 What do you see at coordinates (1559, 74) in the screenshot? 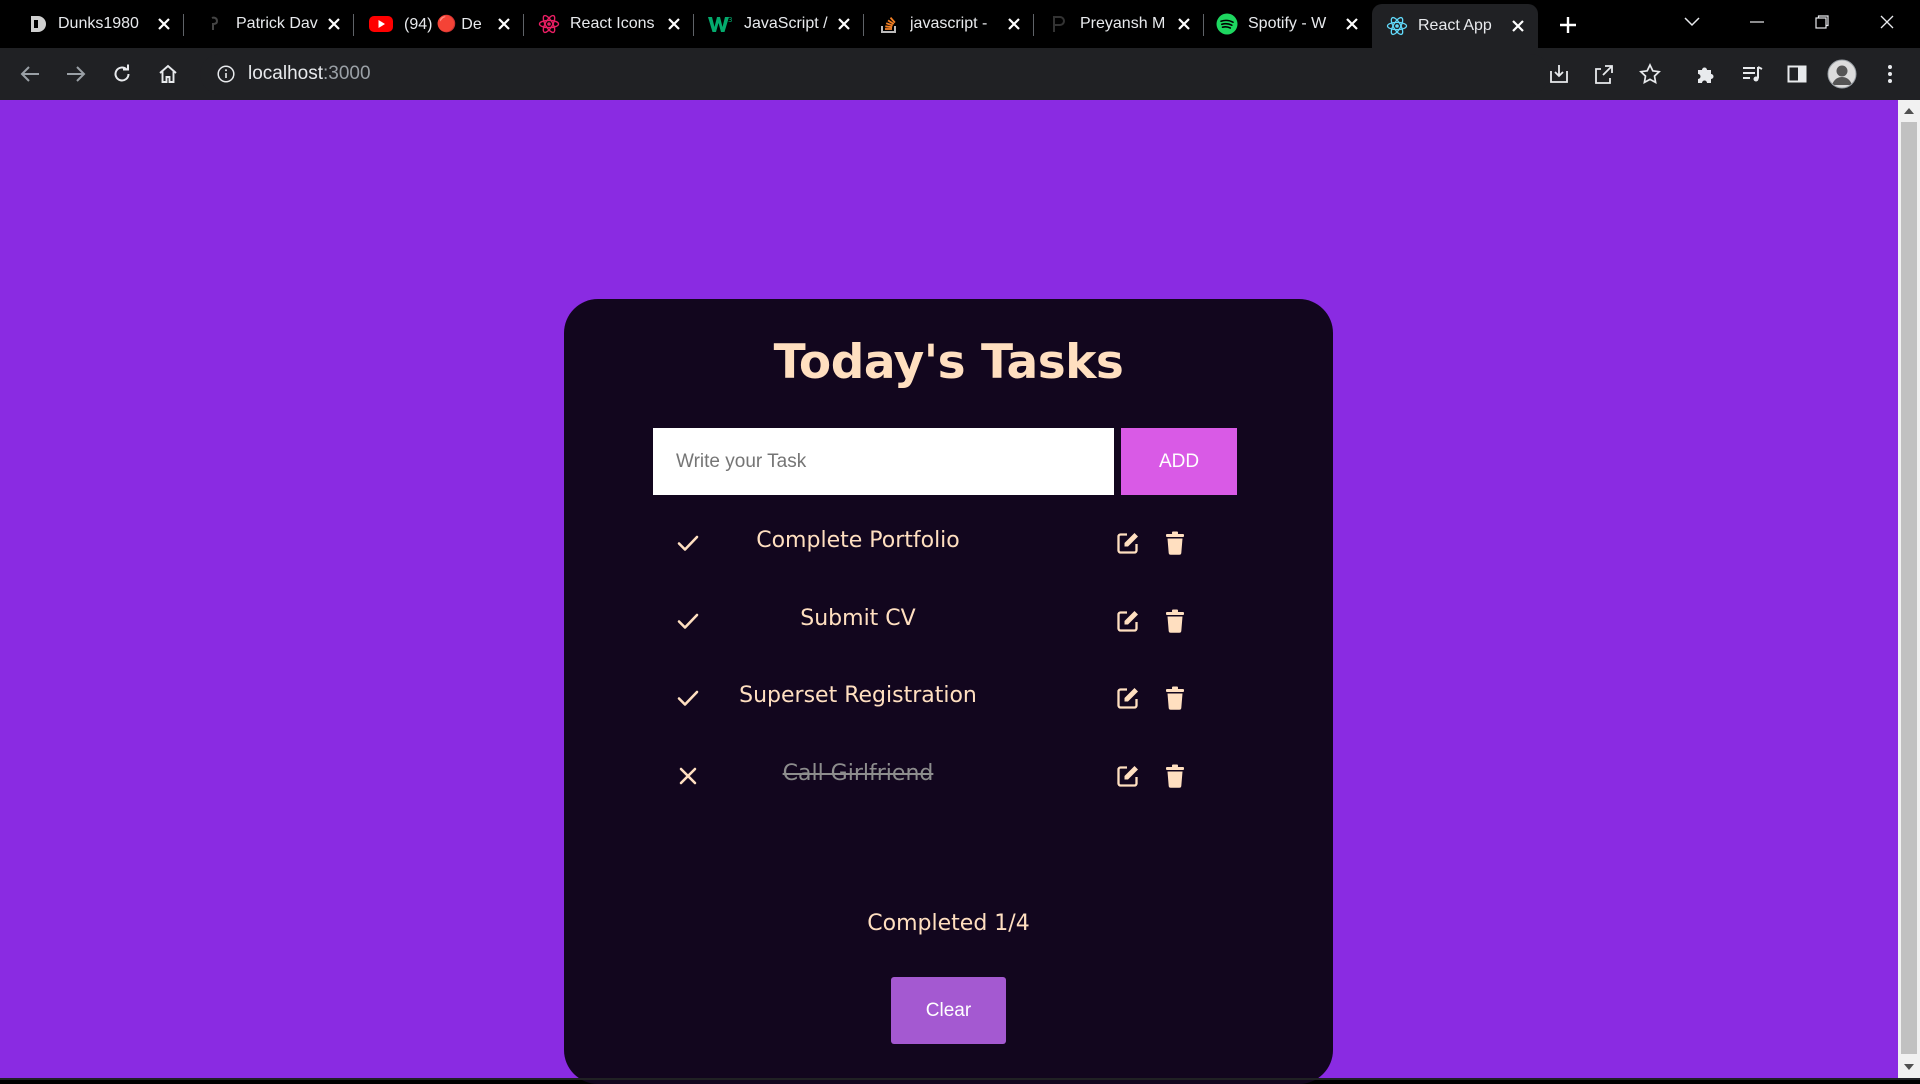
I see `install-app-icon` at bounding box center [1559, 74].